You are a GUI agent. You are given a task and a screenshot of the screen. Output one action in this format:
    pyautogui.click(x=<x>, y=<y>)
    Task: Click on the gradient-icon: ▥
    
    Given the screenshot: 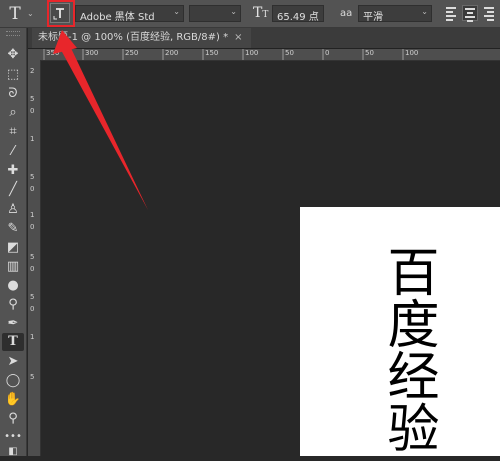 What is the action you would take?
    pyautogui.click(x=13, y=267)
    